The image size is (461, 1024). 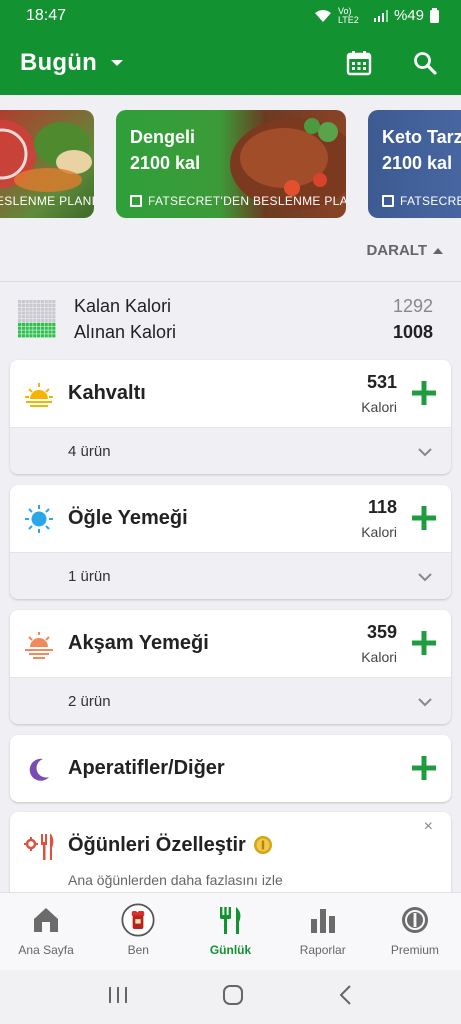 What do you see at coordinates (47, 164) in the screenshot?
I see `meal-plan-card: ESLENME PLANI` at bounding box center [47, 164].